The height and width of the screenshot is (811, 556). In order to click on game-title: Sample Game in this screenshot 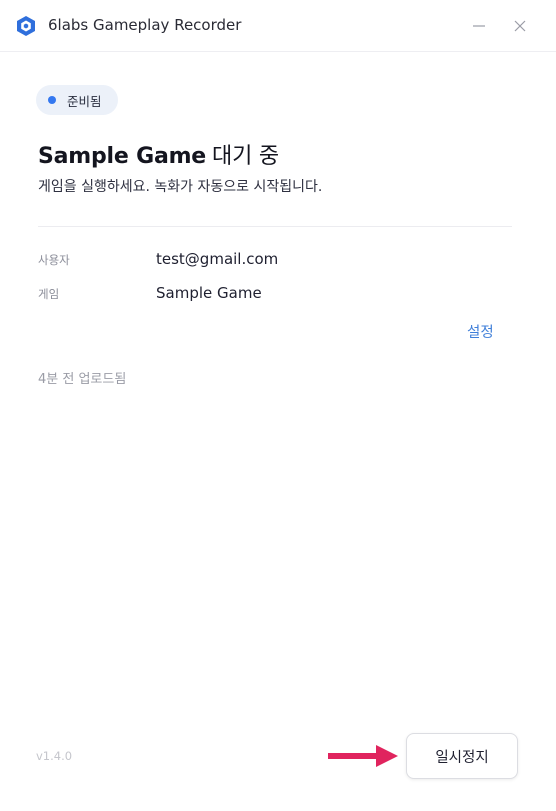, I will do `click(122, 156)`.